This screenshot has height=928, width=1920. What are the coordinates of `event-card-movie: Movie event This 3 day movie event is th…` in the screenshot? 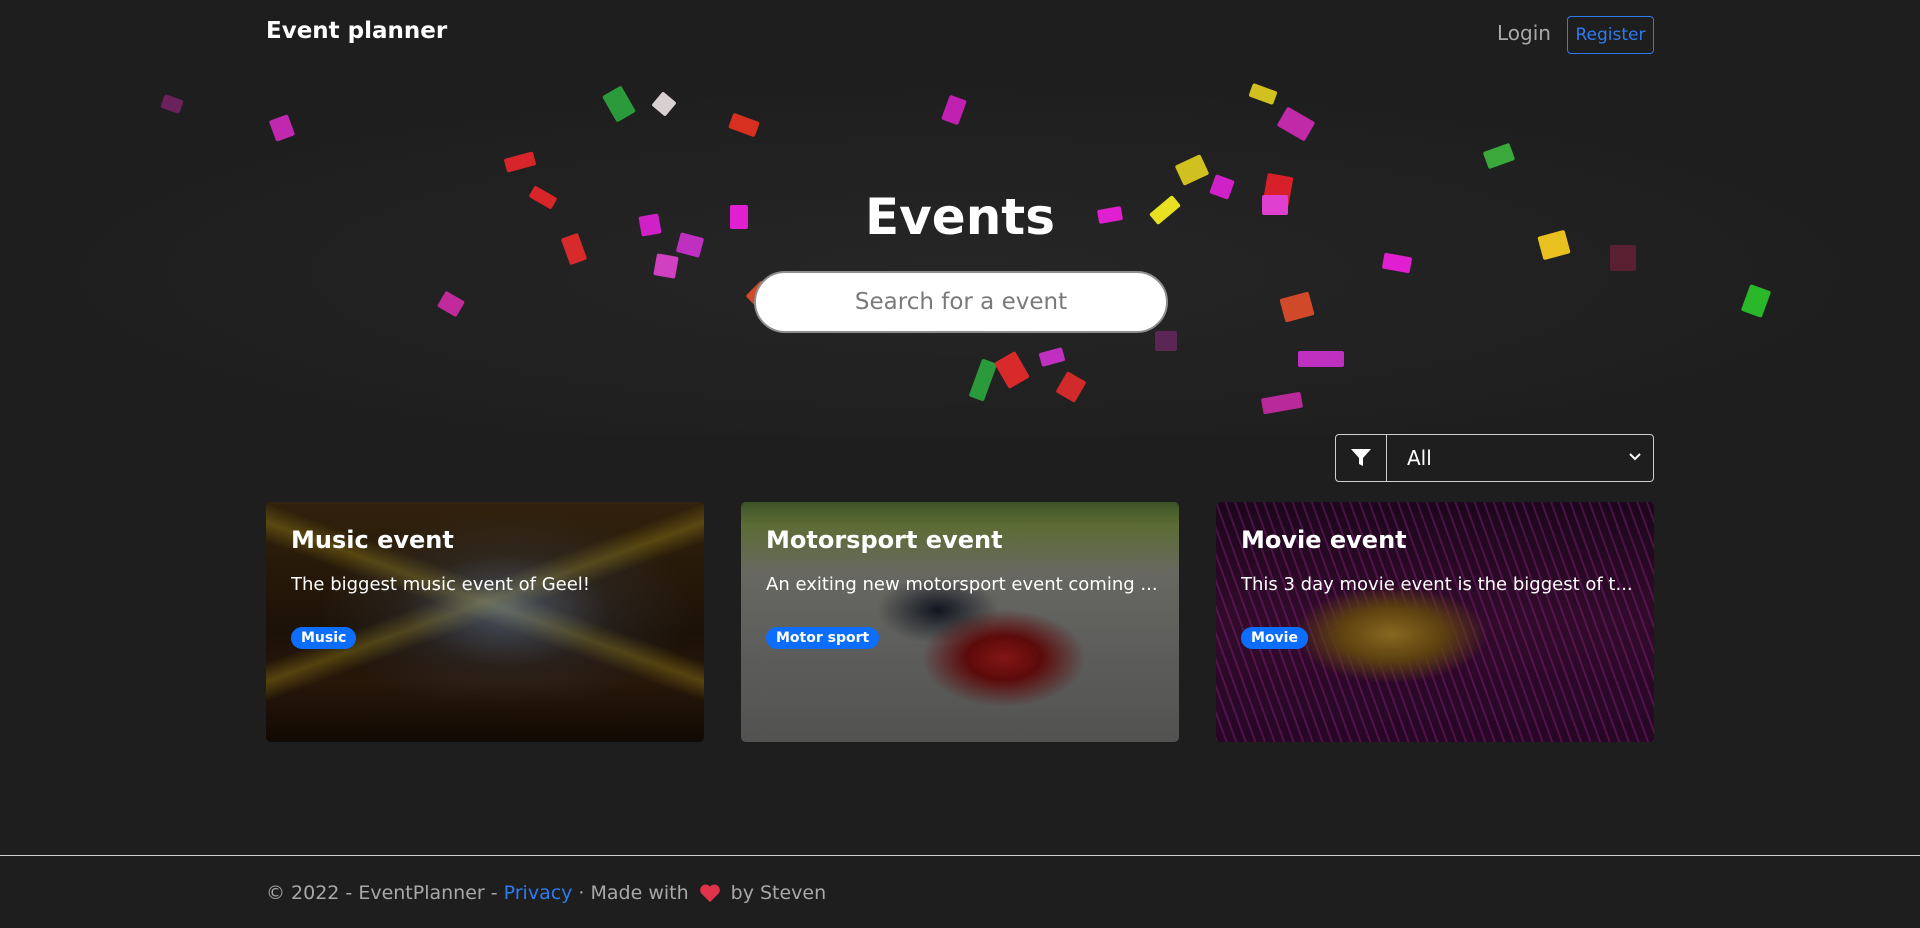 It's located at (1435, 622).